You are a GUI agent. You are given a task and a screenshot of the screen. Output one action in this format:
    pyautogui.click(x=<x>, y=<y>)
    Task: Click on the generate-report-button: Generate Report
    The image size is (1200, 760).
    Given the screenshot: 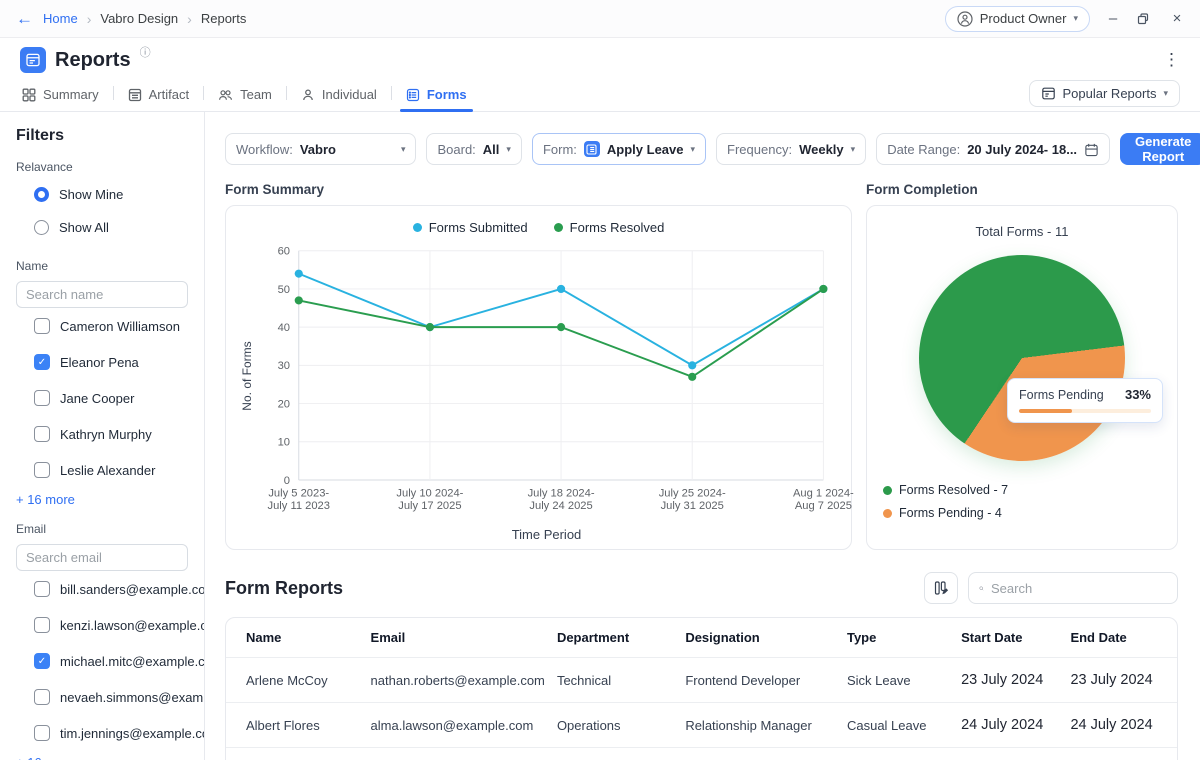 What is the action you would take?
    pyautogui.click(x=1160, y=149)
    